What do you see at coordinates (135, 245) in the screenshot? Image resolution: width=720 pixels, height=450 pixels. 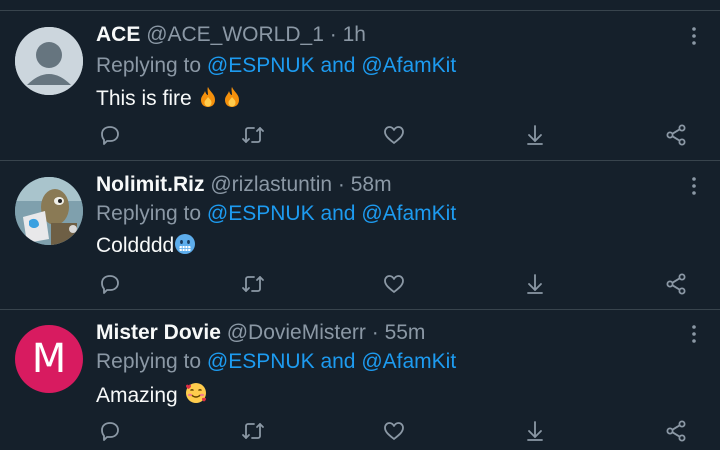 I see `tweet-text-content: Coldddd` at bounding box center [135, 245].